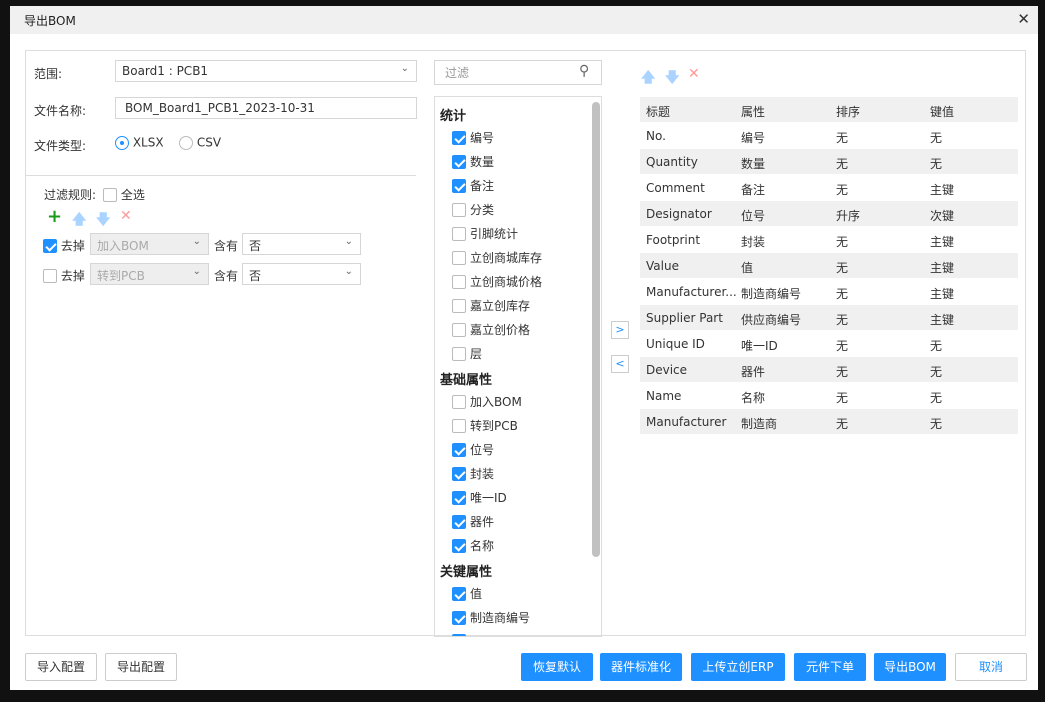  Describe the element at coordinates (1023, 19) in the screenshot. I see `close-icon: ✕` at that location.